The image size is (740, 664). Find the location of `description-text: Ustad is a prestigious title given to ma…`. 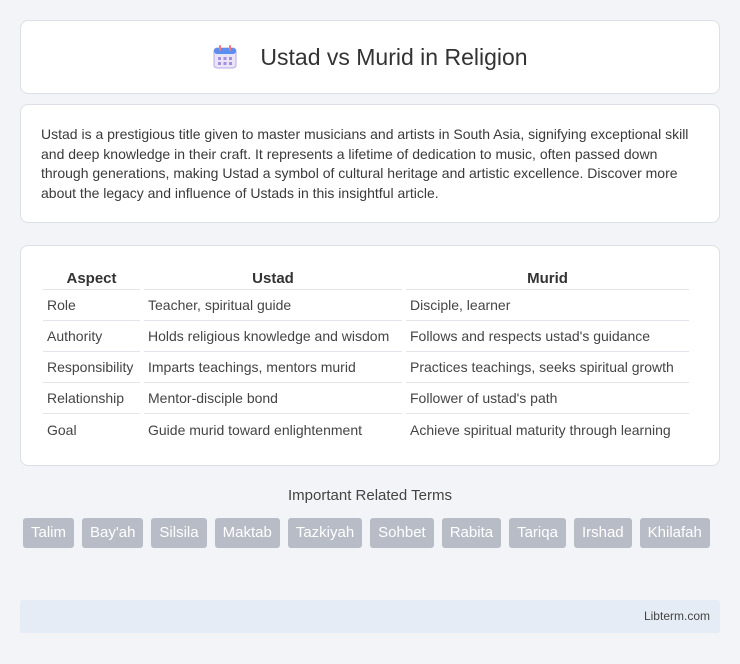

description-text: Ustad is a prestigious title given to ma… is located at coordinates (365, 163).